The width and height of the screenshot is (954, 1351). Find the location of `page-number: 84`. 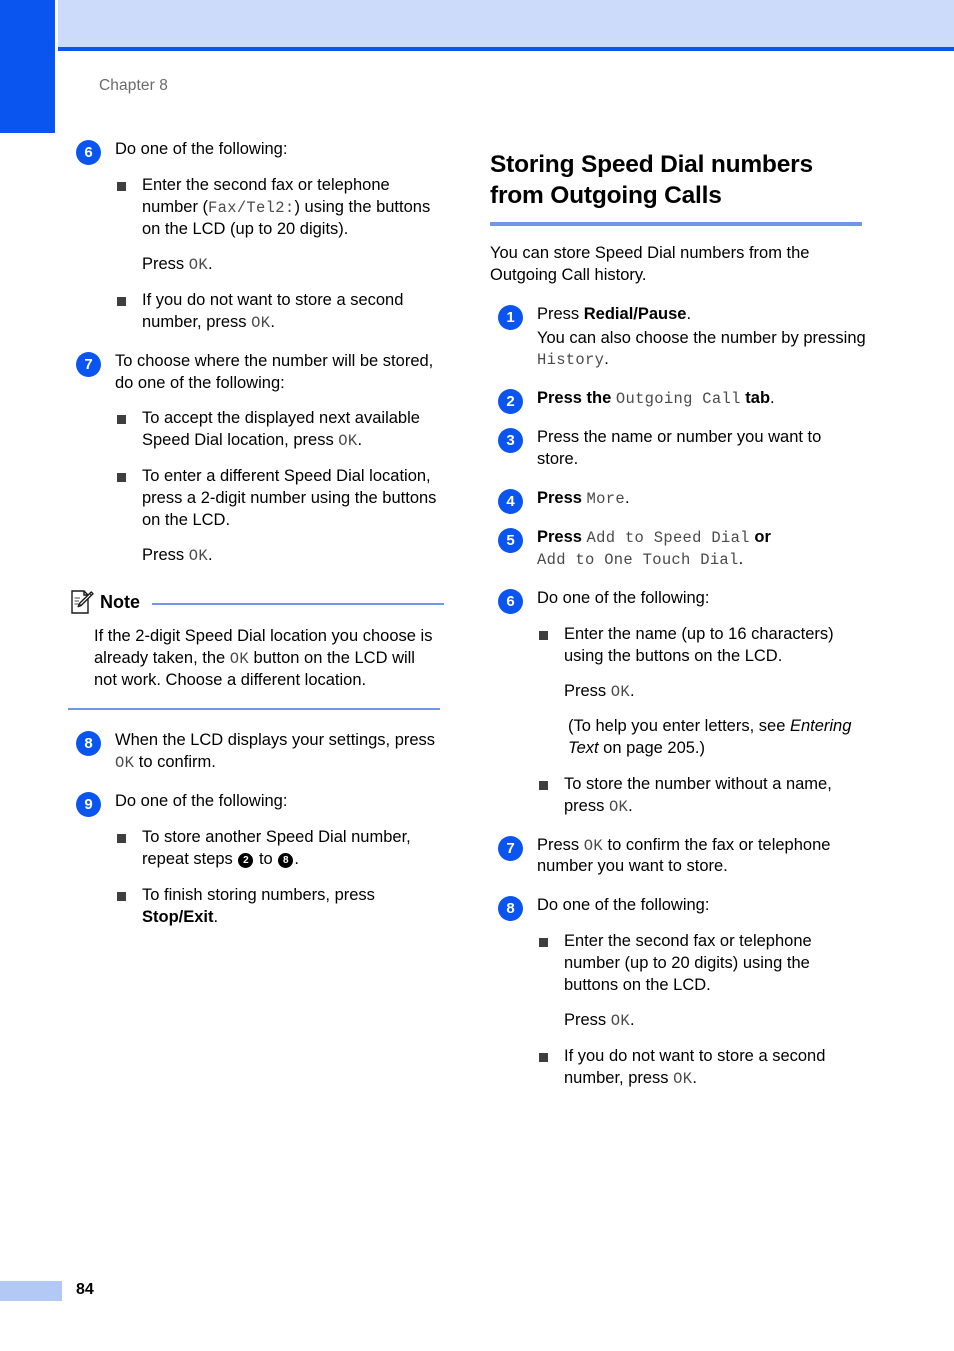

page-number: 84 is located at coordinates (85, 1289).